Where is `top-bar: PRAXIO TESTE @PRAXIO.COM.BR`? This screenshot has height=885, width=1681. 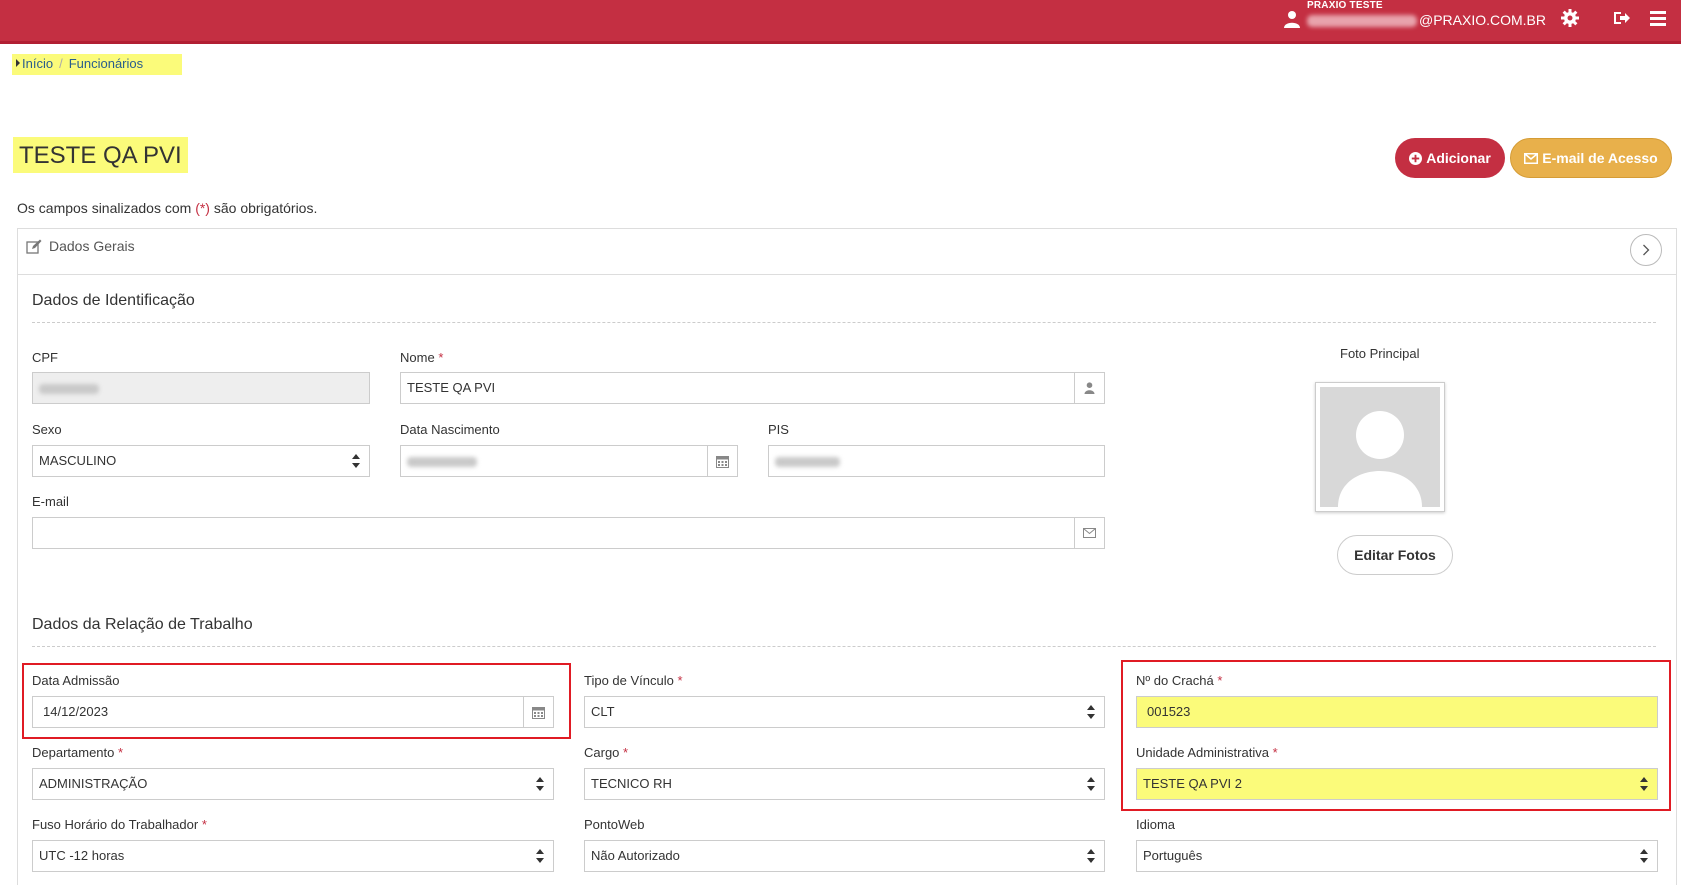
top-bar: PRAXIO TESTE @PRAXIO.COM.BR is located at coordinates (840, 22).